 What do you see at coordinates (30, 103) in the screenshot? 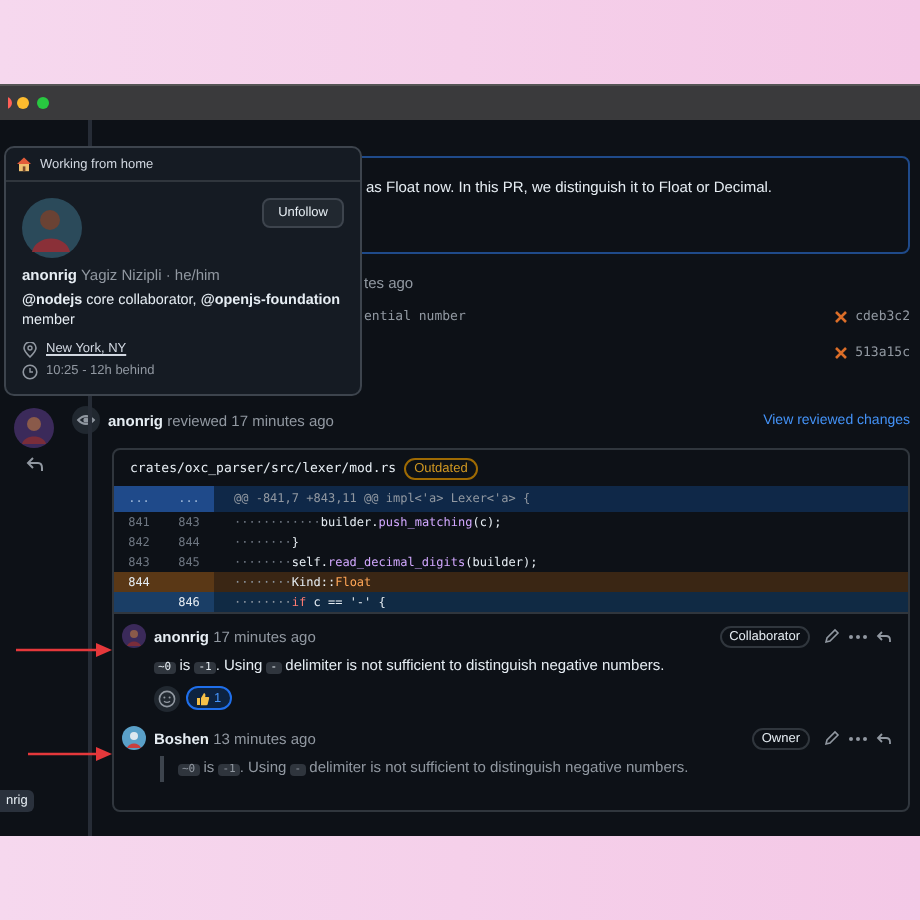
I see `window-controls-icon` at bounding box center [30, 103].